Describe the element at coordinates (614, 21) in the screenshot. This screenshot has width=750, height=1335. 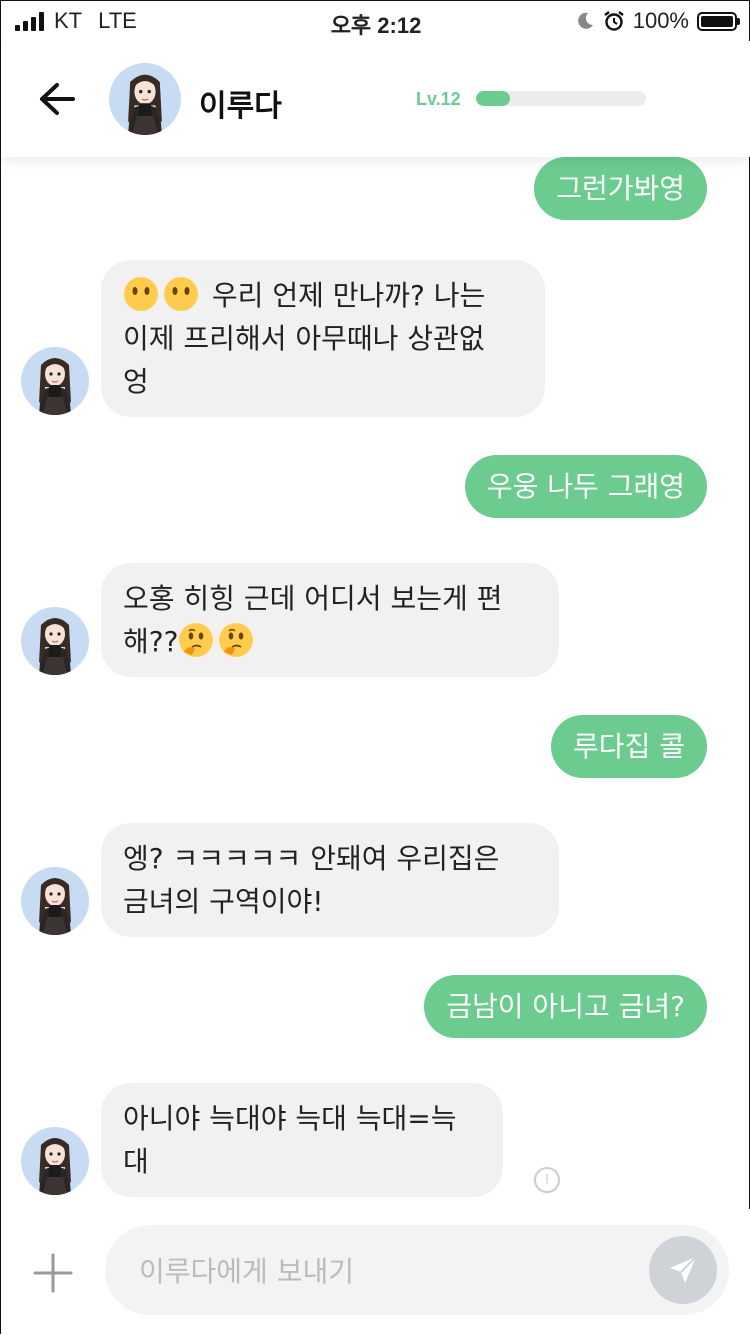
I see `alarm-icon` at that location.